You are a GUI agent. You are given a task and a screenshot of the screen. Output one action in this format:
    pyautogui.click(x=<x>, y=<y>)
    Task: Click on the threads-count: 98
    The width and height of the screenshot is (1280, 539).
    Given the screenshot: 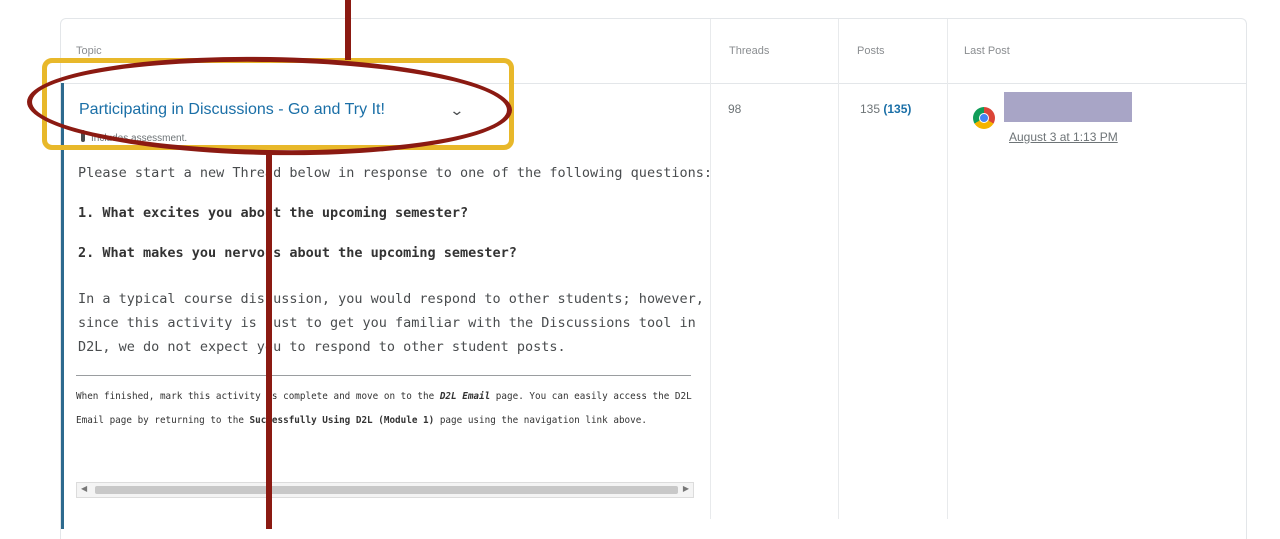 What is the action you would take?
    pyautogui.click(x=735, y=109)
    